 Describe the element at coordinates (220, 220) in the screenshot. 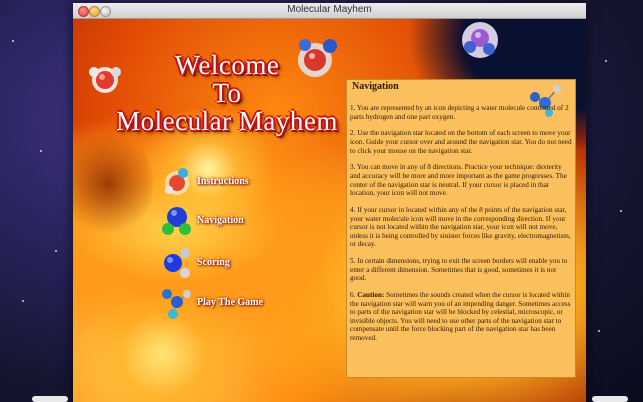

I see `menu-label-navigation: Navigation` at that location.